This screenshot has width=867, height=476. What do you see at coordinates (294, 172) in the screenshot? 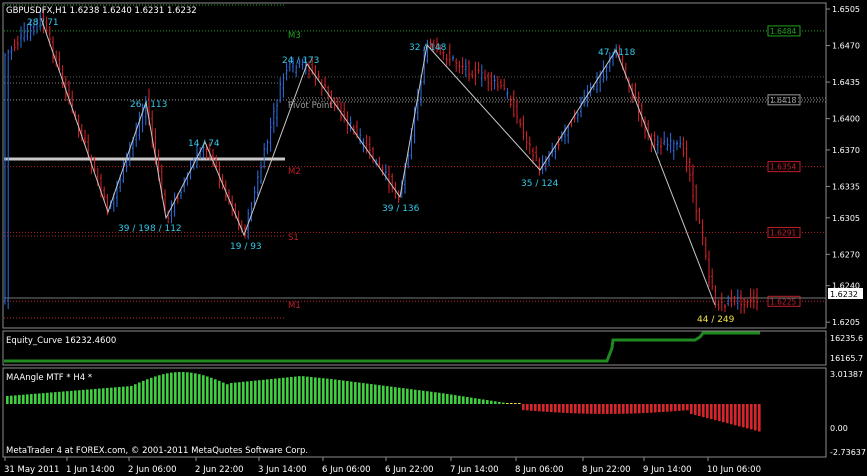
I see `pivot-level-name: M2` at bounding box center [294, 172].